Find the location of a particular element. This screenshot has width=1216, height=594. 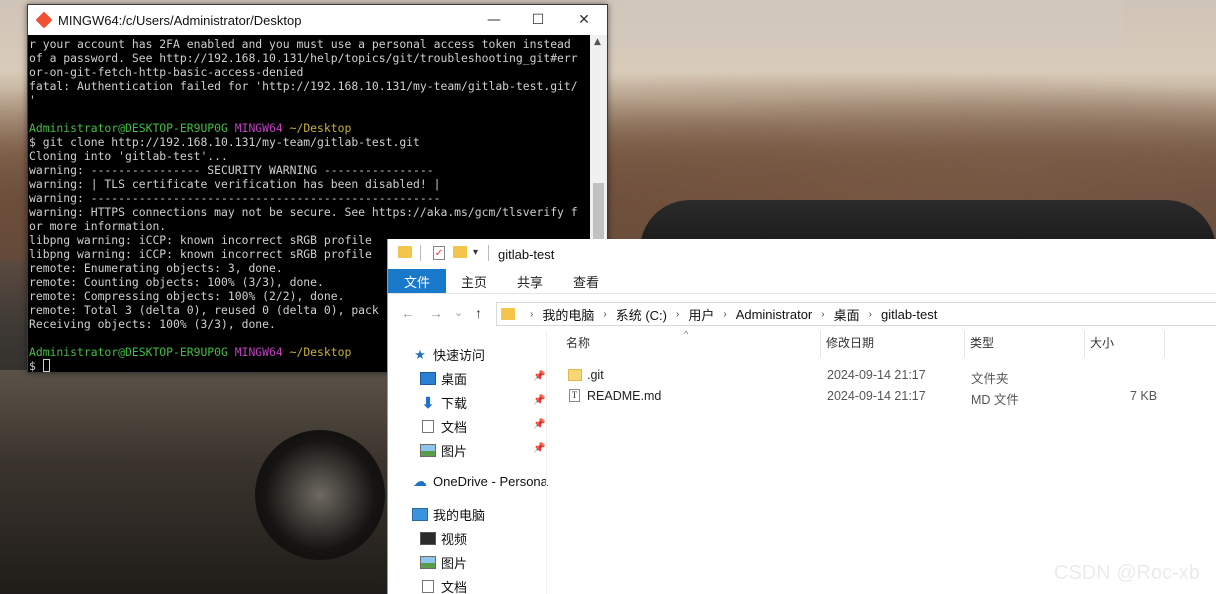

breadcrumb-item: 用户 is located at coordinates (701, 314).